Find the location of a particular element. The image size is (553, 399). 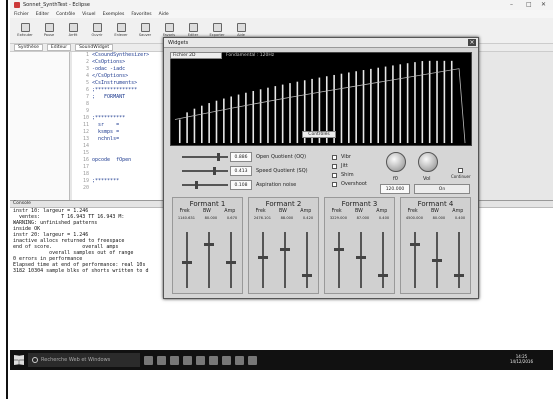

widget-close-icon: × is located at coordinates (472, 42).